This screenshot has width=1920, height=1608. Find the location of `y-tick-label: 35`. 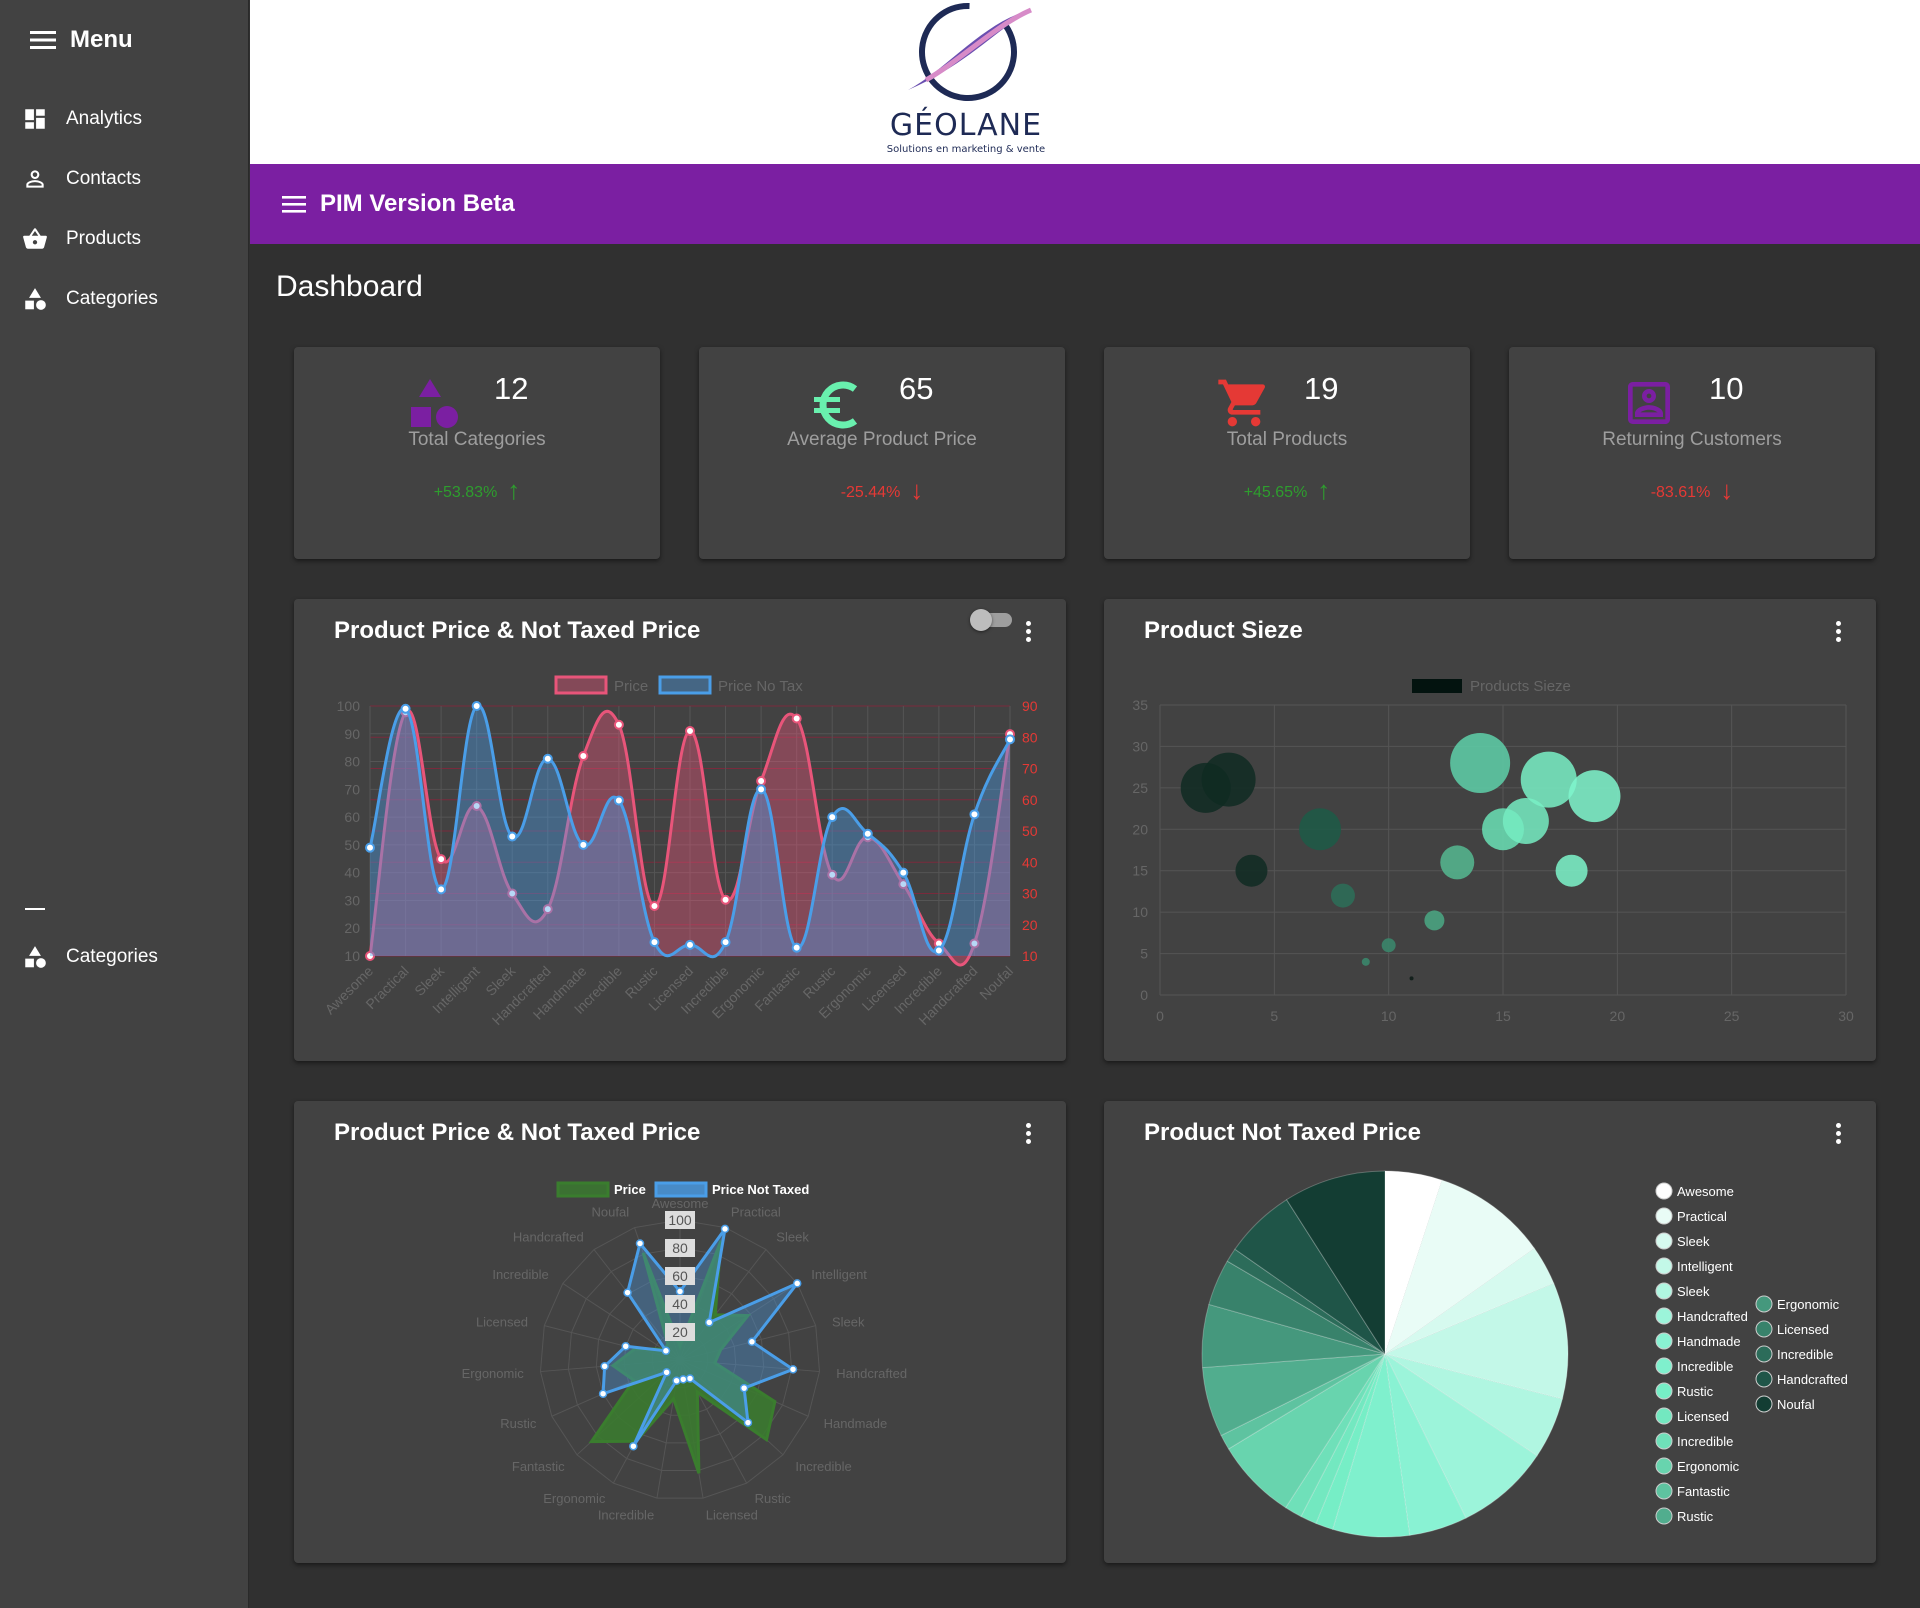

y-tick-label: 35 is located at coordinates (1140, 705).